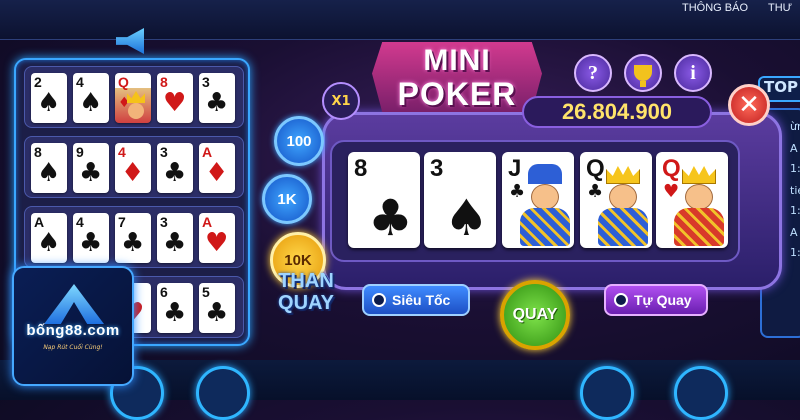 The height and width of the screenshot is (420, 800). Describe the element at coordinates (73, 347) in the screenshot. I see `logo-tagline: Nạp Rút Cuối Cùng!` at that location.